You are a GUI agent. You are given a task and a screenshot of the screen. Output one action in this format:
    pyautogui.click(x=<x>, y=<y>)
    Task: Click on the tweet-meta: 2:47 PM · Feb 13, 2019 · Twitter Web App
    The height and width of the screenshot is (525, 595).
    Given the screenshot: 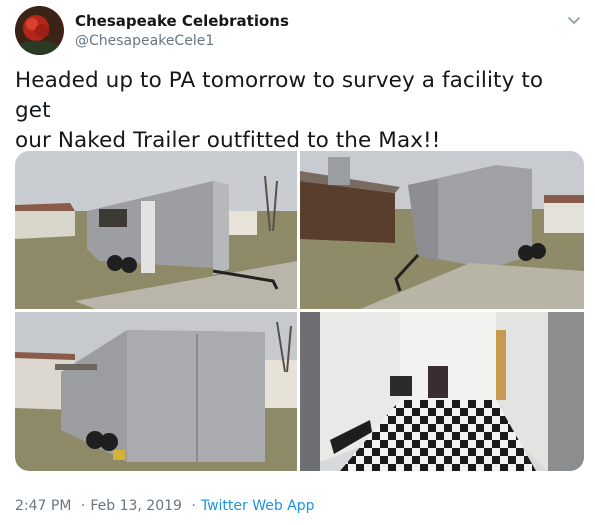 What is the action you would take?
    pyautogui.click(x=165, y=506)
    